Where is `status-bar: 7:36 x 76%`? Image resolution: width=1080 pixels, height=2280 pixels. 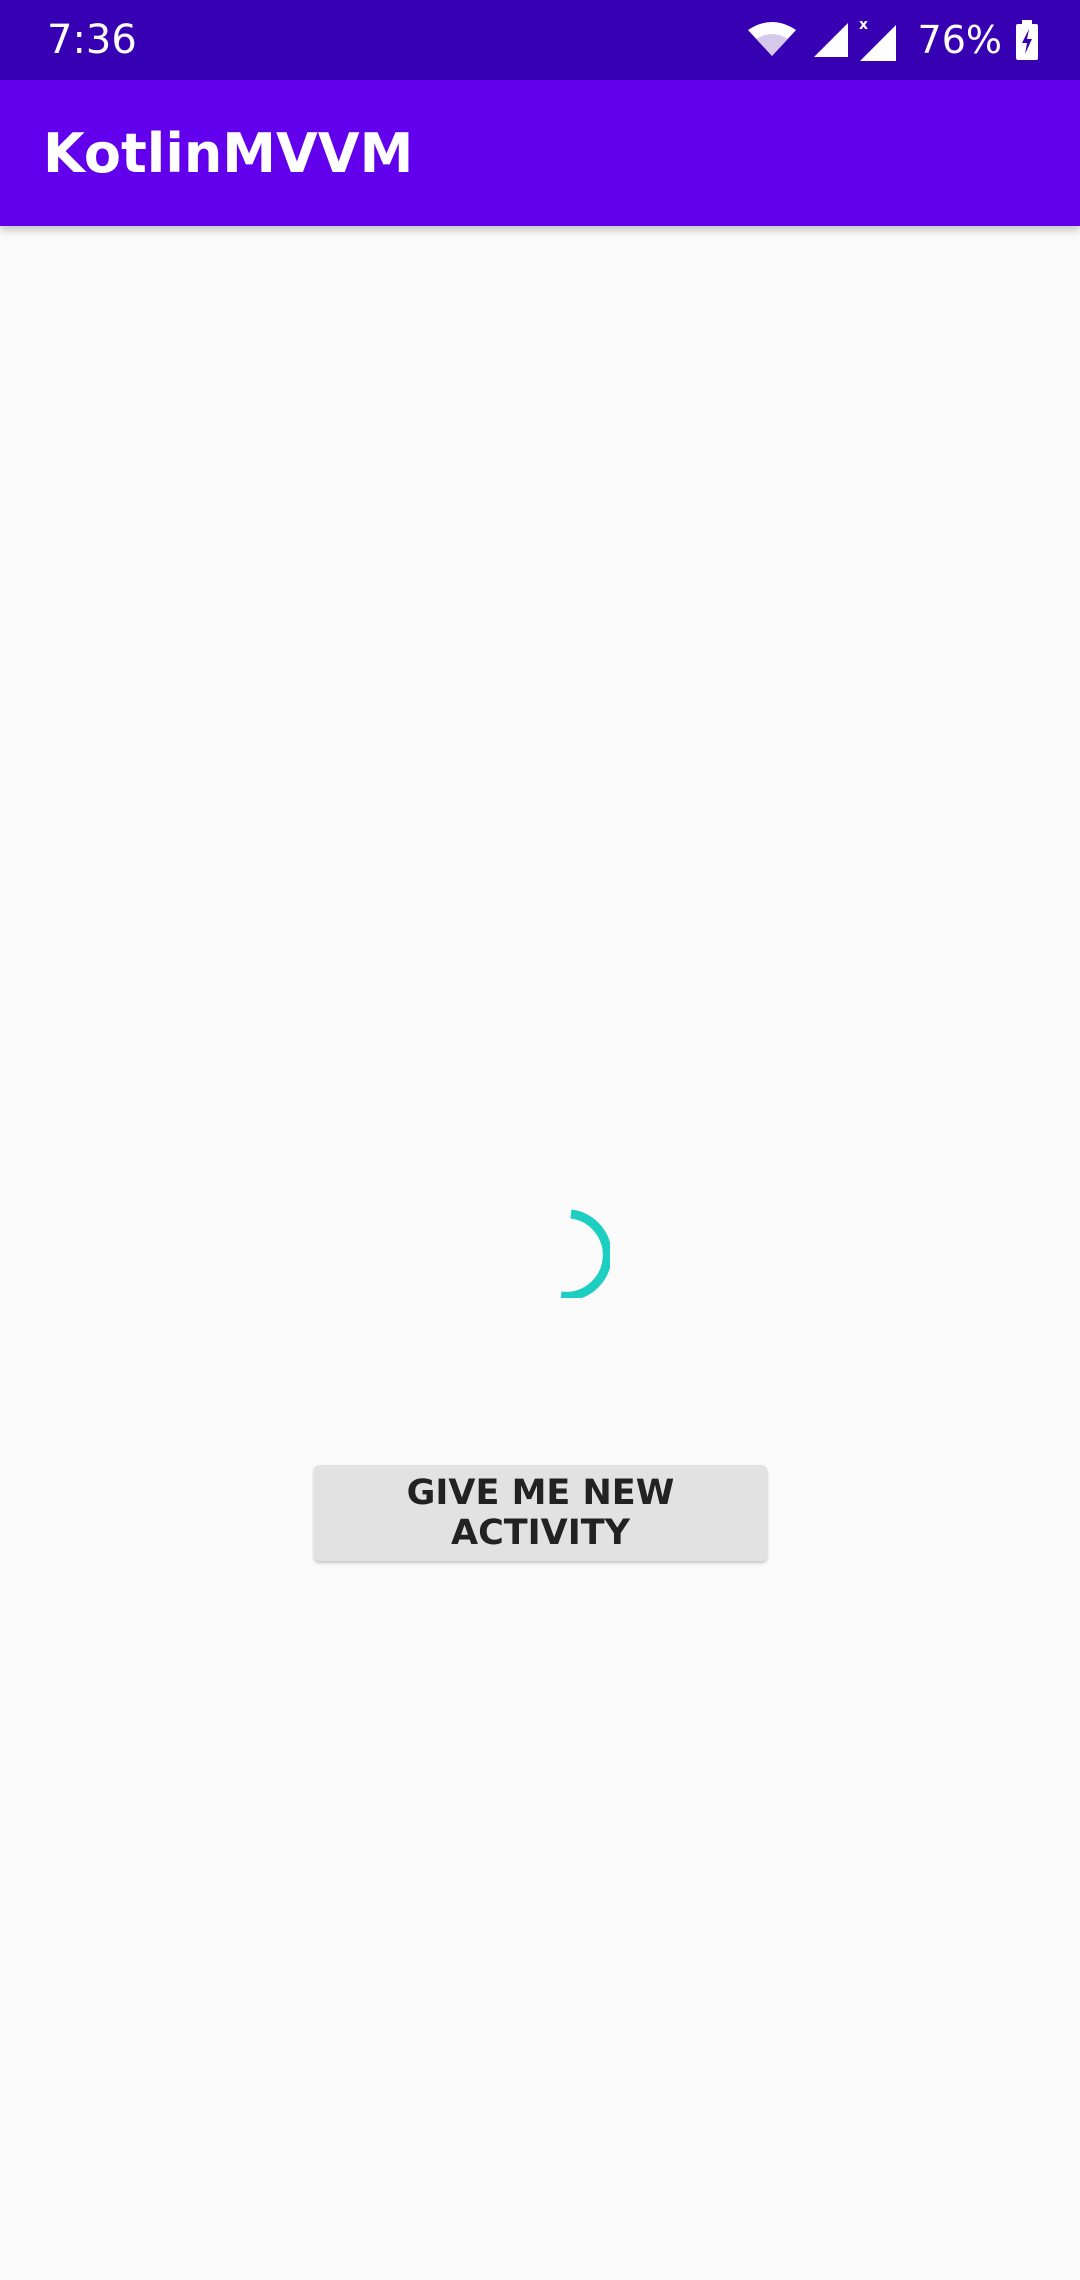
status-bar: 7:36 x 76% is located at coordinates (540, 40).